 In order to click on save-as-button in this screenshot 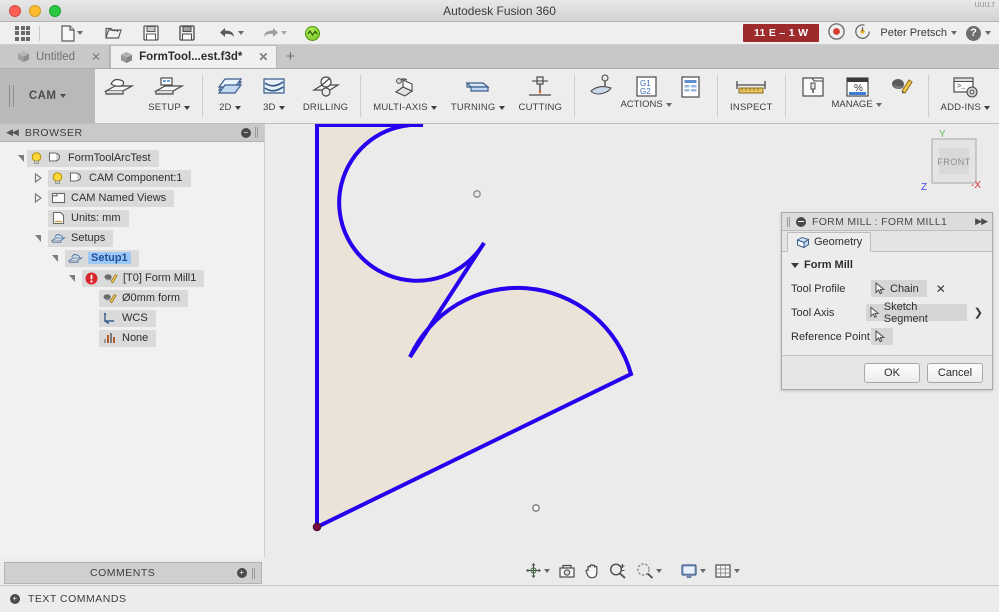, I will do `click(187, 33)`.